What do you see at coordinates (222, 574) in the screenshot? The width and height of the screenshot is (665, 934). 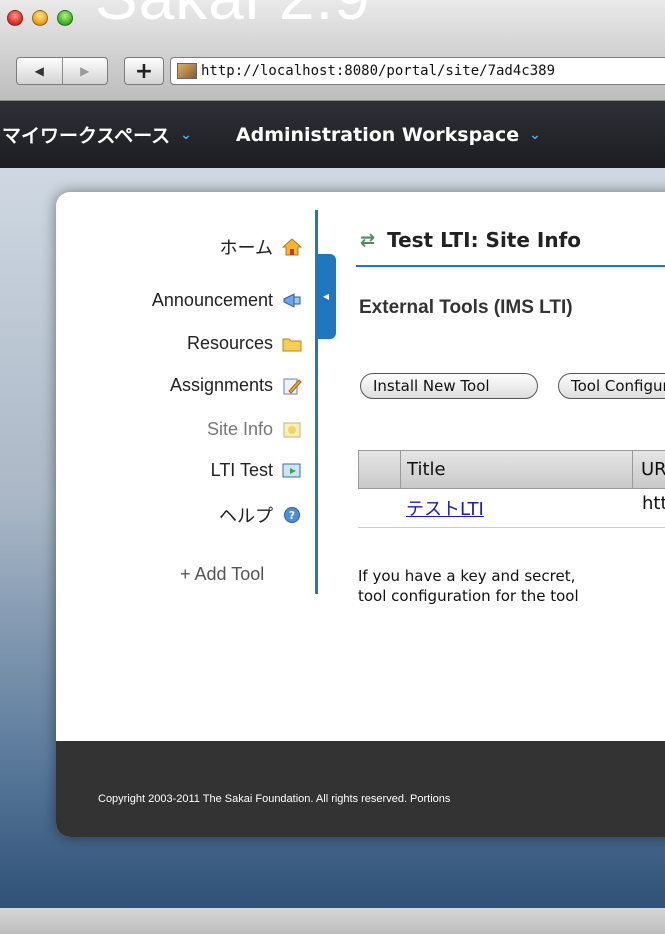 I see `add-tool-link: + Add Tool` at bounding box center [222, 574].